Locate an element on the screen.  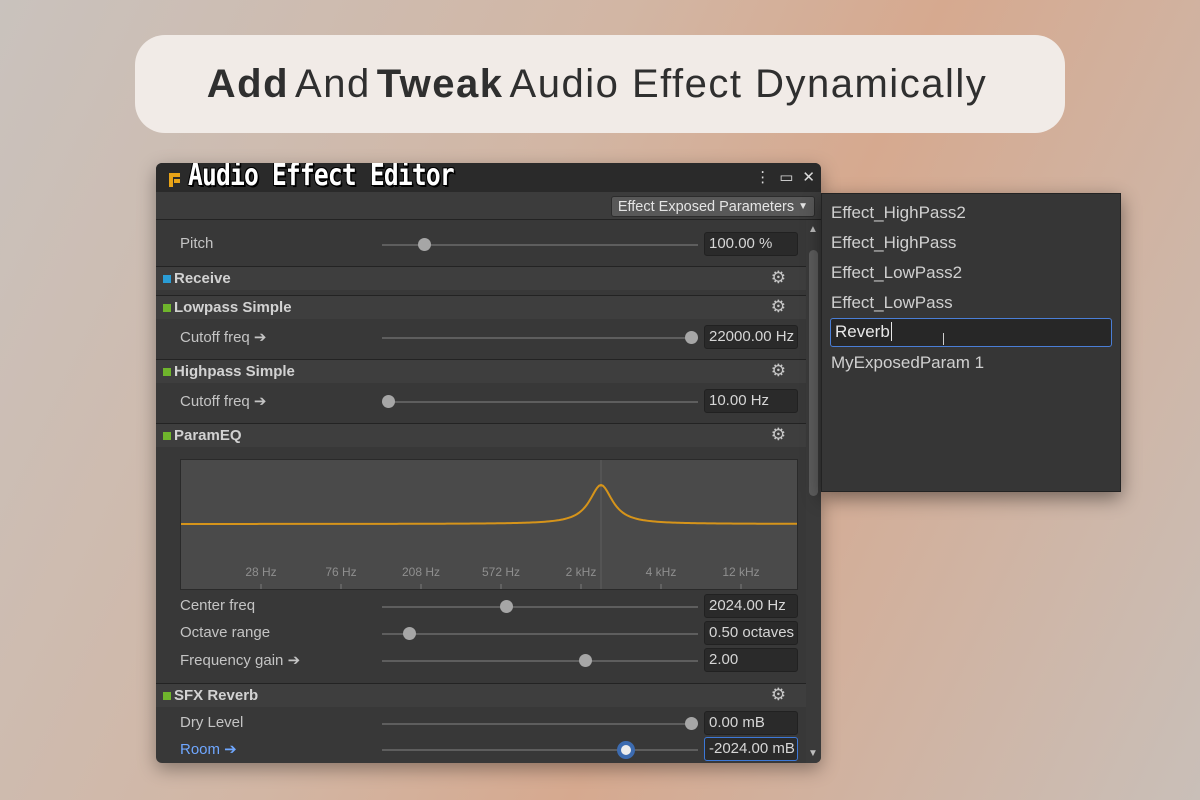
headline-banner: Add And Tweak Audio Effect Dynamically is located at coordinates (600, 84).